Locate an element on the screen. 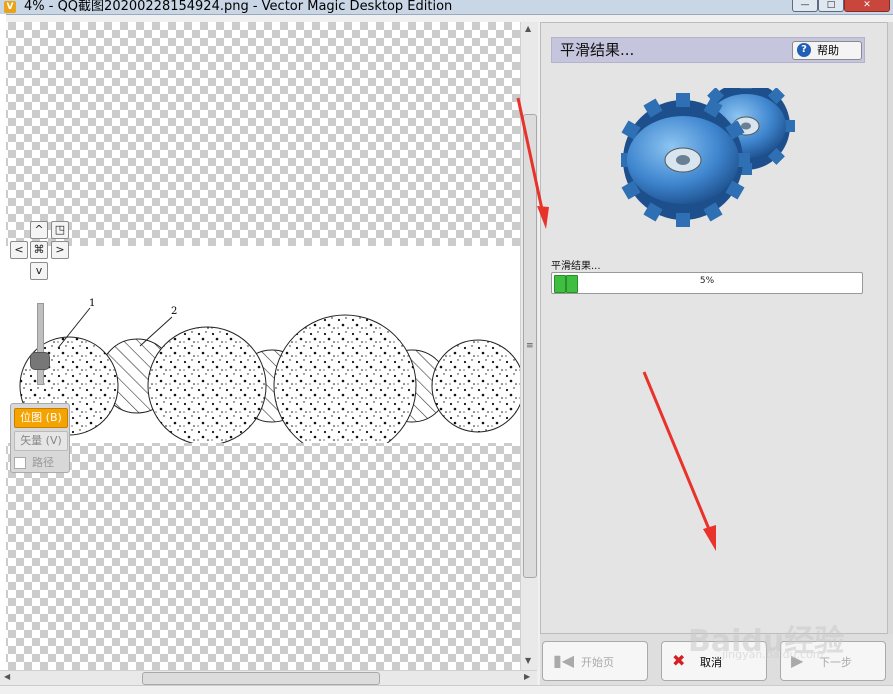  bitmap-mode-button: 位图 (B) is located at coordinates (41, 418).